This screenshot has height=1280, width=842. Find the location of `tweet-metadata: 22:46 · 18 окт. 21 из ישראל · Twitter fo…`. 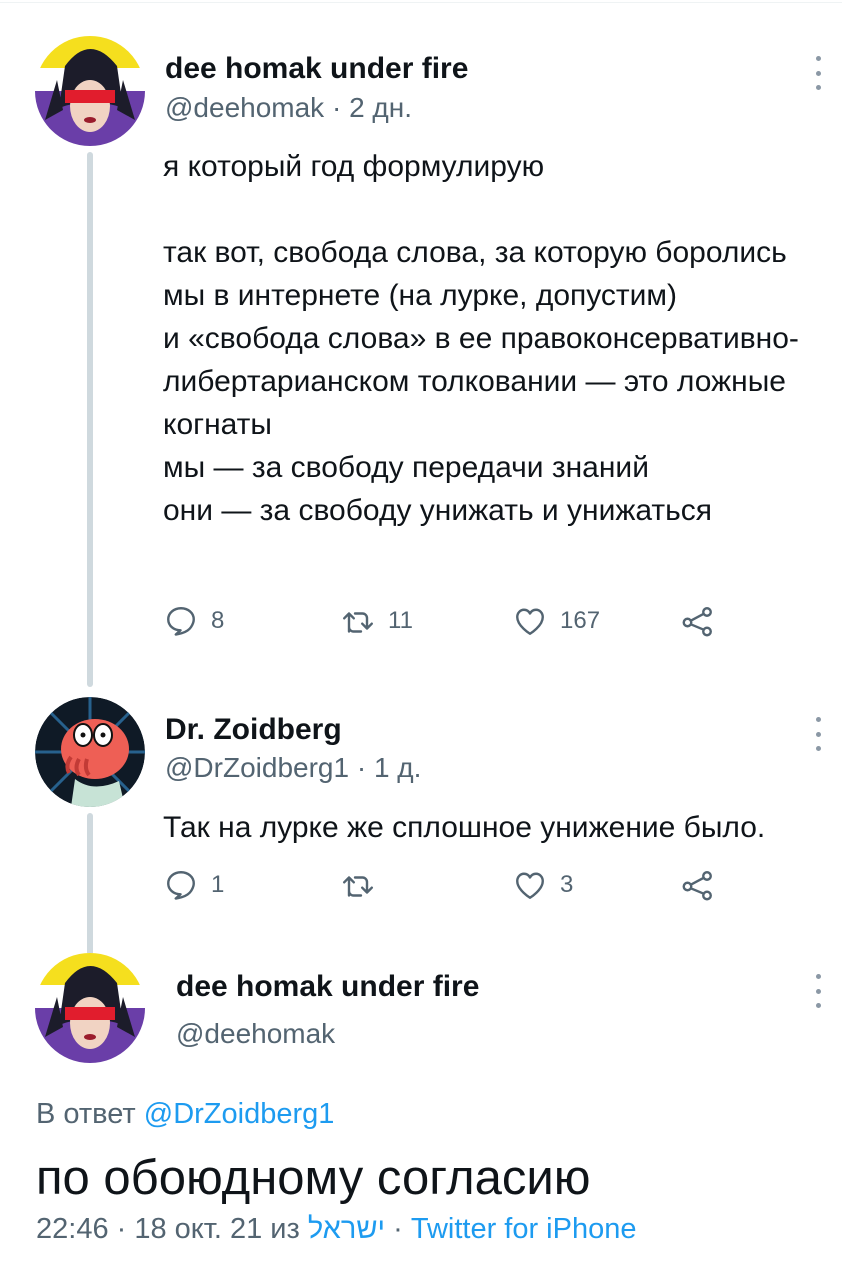

tweet-metadata: 22:46 · 18 окт. 21 из ישראל · Twitter fo… is located at coordinates (336, 1229).